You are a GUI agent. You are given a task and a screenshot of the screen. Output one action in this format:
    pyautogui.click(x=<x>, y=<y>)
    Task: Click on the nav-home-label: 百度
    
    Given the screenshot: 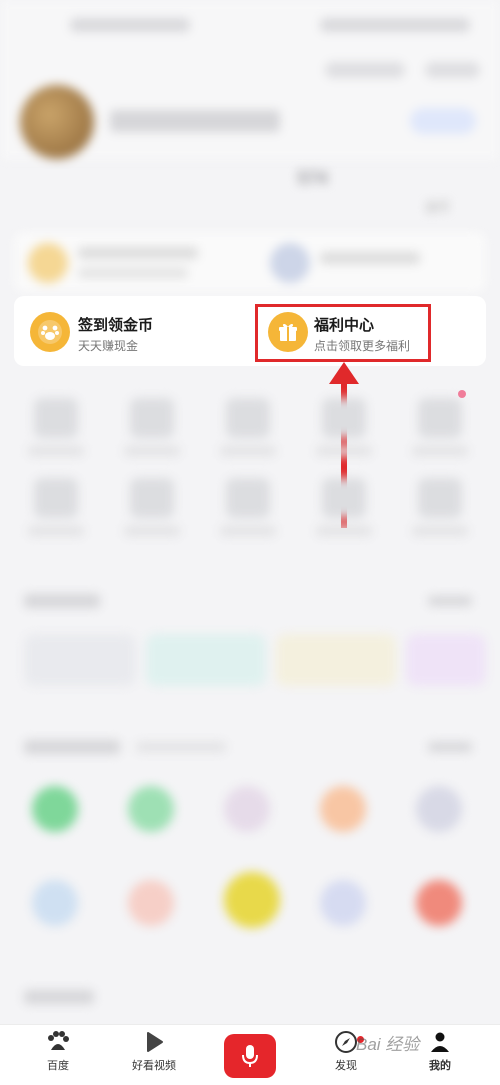 What is the action you would take?
    pyautogui.click(x=58, y=1066)
    